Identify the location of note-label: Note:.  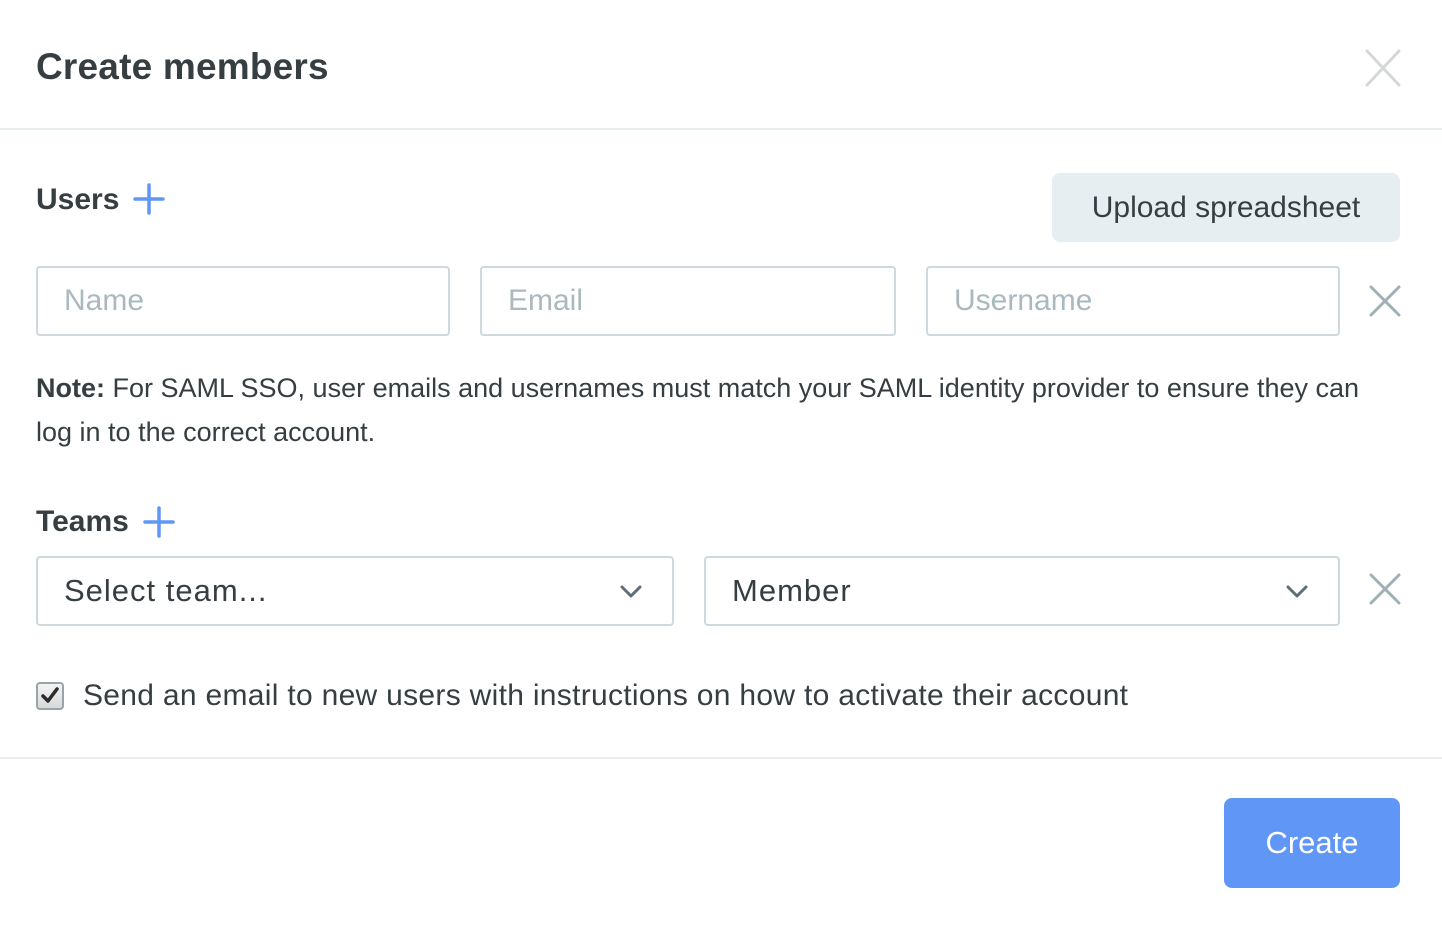
(70, 388).